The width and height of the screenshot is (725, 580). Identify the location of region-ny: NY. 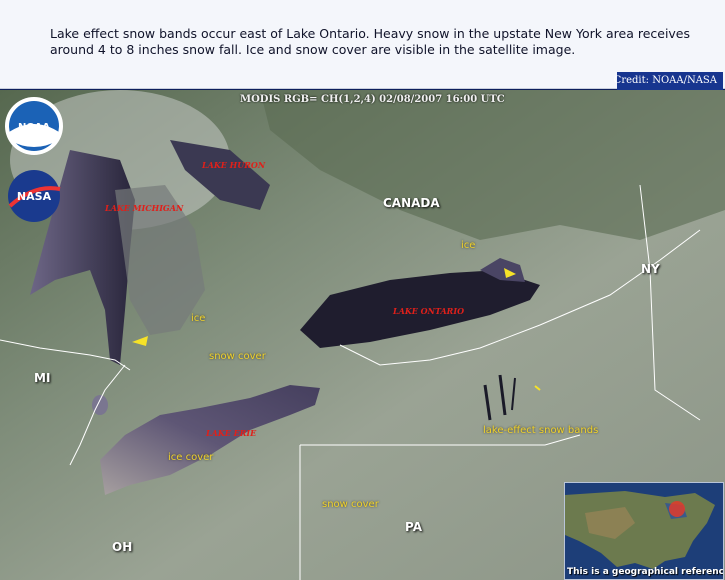
(650, 269).